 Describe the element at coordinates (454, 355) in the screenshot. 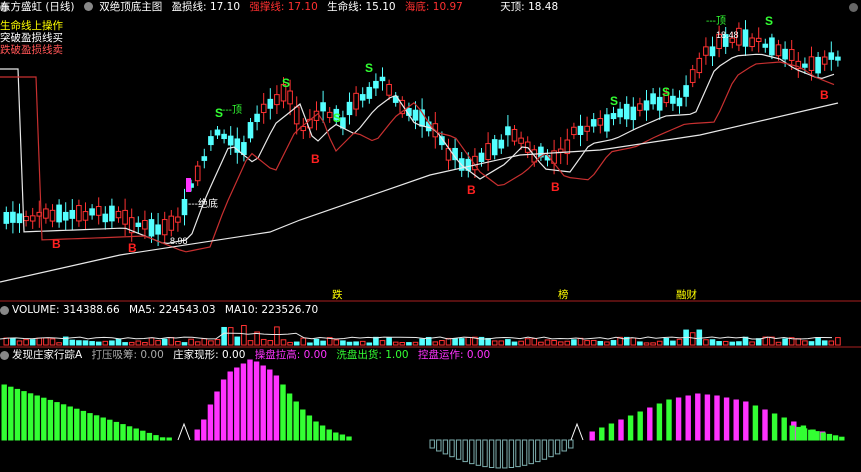

I see `ind-control: 控盘运作: 0.00` at that location.